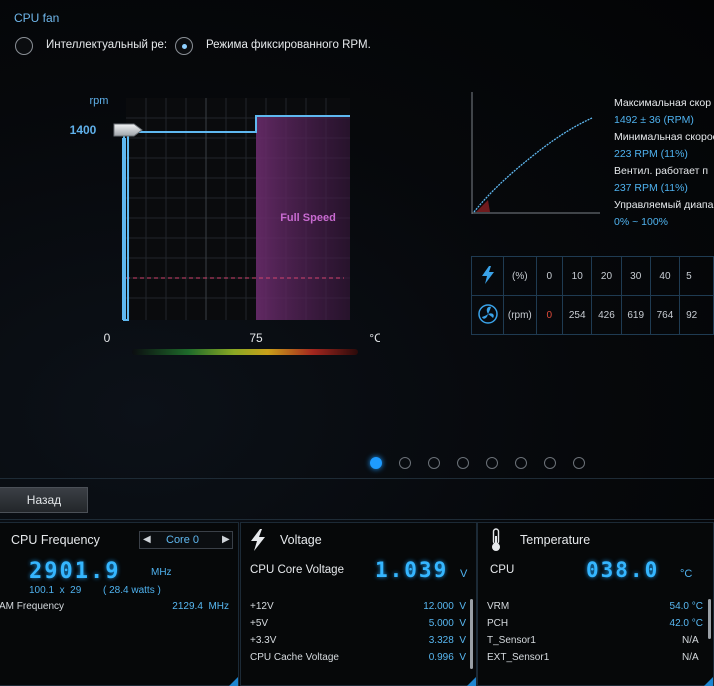  Describe the element at coordinates (661, 171) in the screenshot. I see `fan-stop-label: Вентил. работает п` at that location.